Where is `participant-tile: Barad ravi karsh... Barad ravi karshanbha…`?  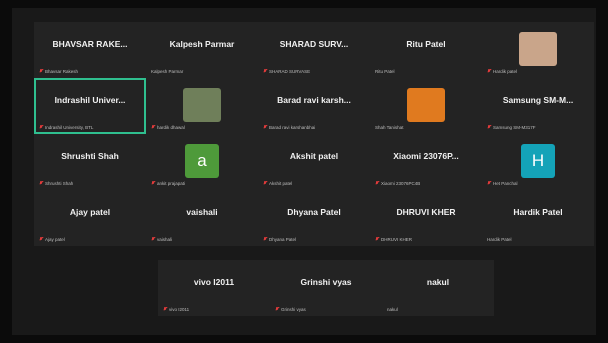
participant-tile: Barad ravi karsh... Barad ravi karshanbha… is located at coordinates (314, 106).